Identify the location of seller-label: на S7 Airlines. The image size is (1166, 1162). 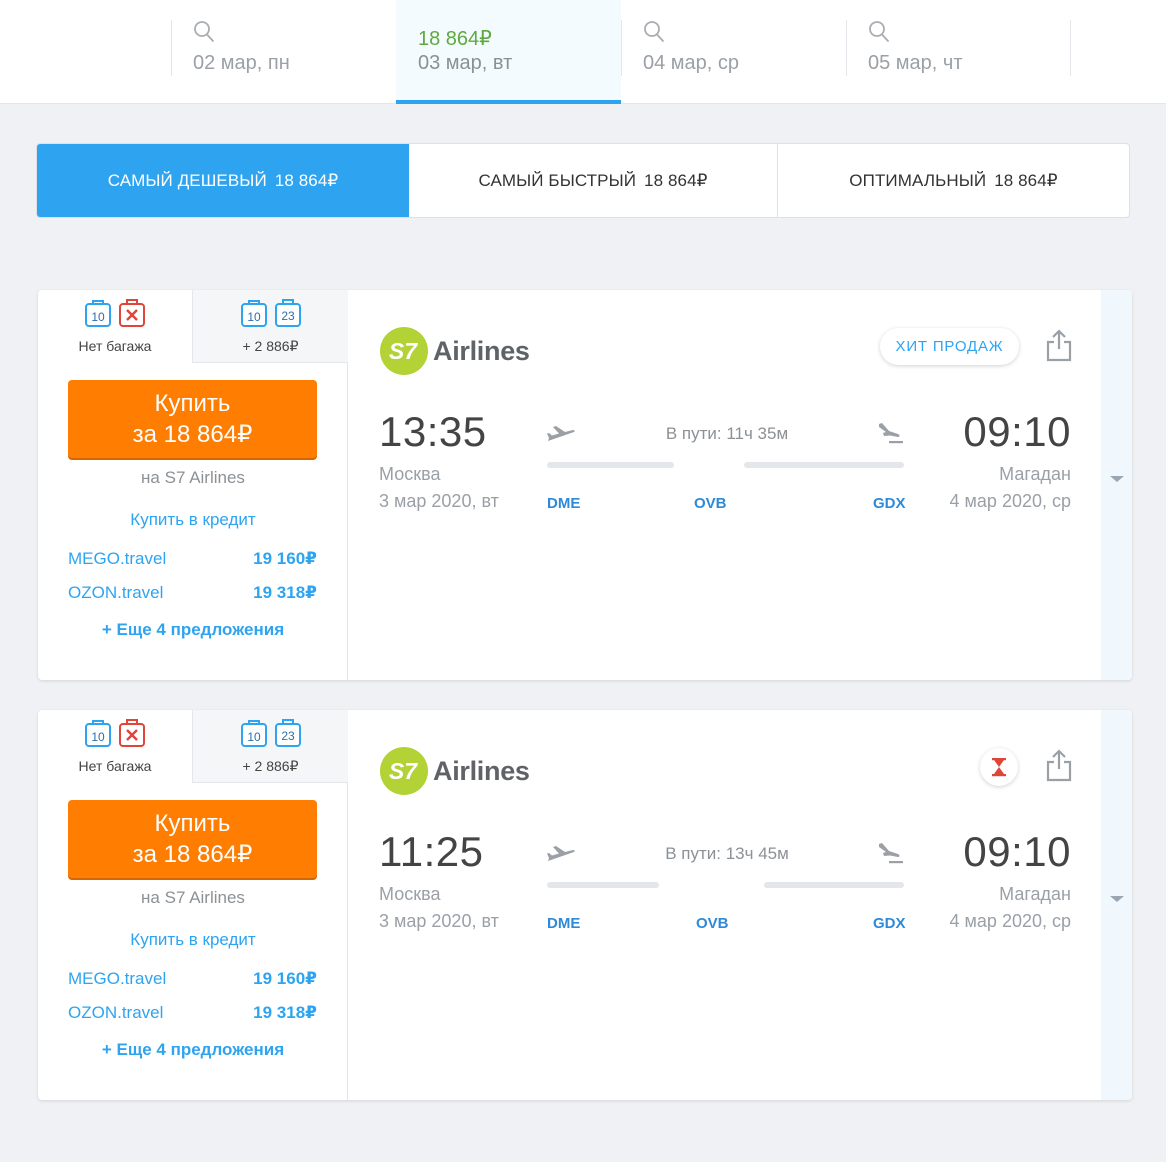
(193, 897).